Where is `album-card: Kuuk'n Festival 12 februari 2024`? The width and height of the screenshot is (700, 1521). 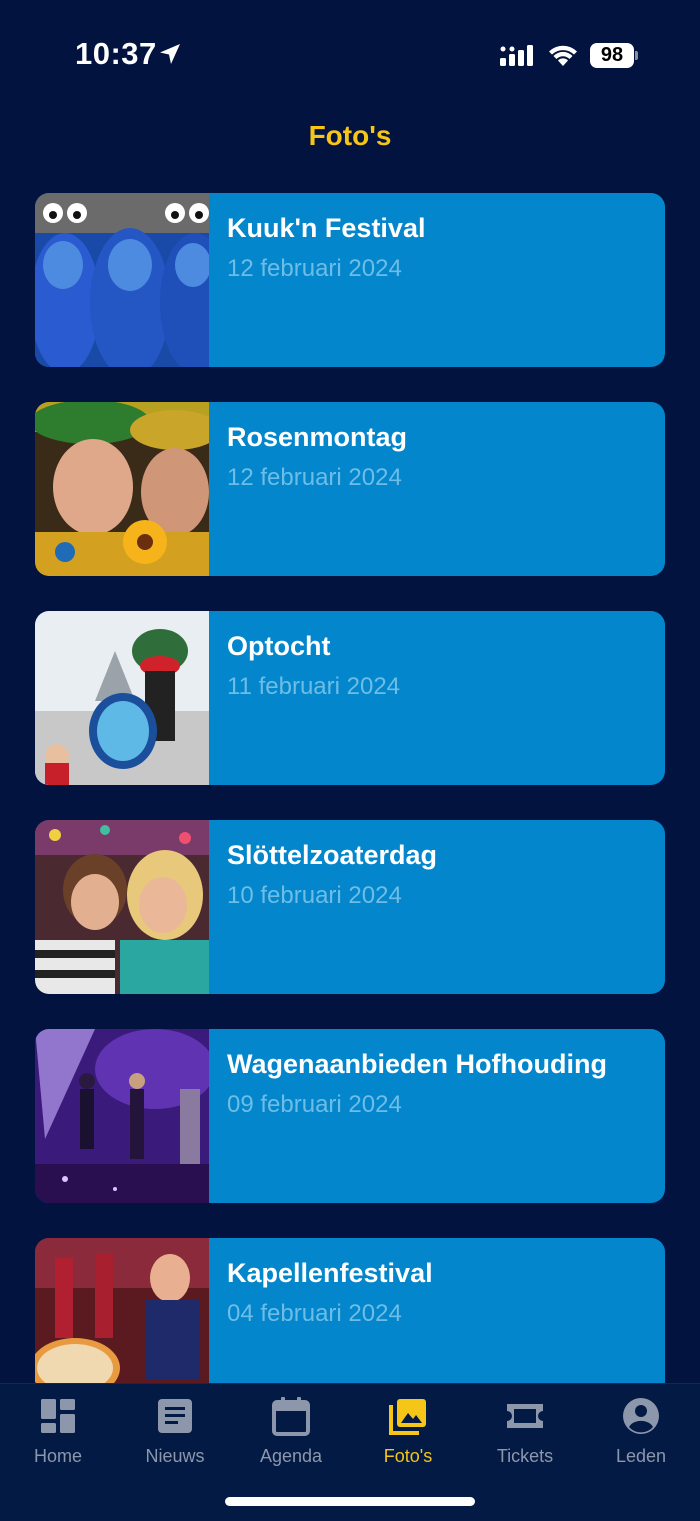 album-card: Kuuk'n Festival 12 februari 2024 is located at coordinates (350, 280).